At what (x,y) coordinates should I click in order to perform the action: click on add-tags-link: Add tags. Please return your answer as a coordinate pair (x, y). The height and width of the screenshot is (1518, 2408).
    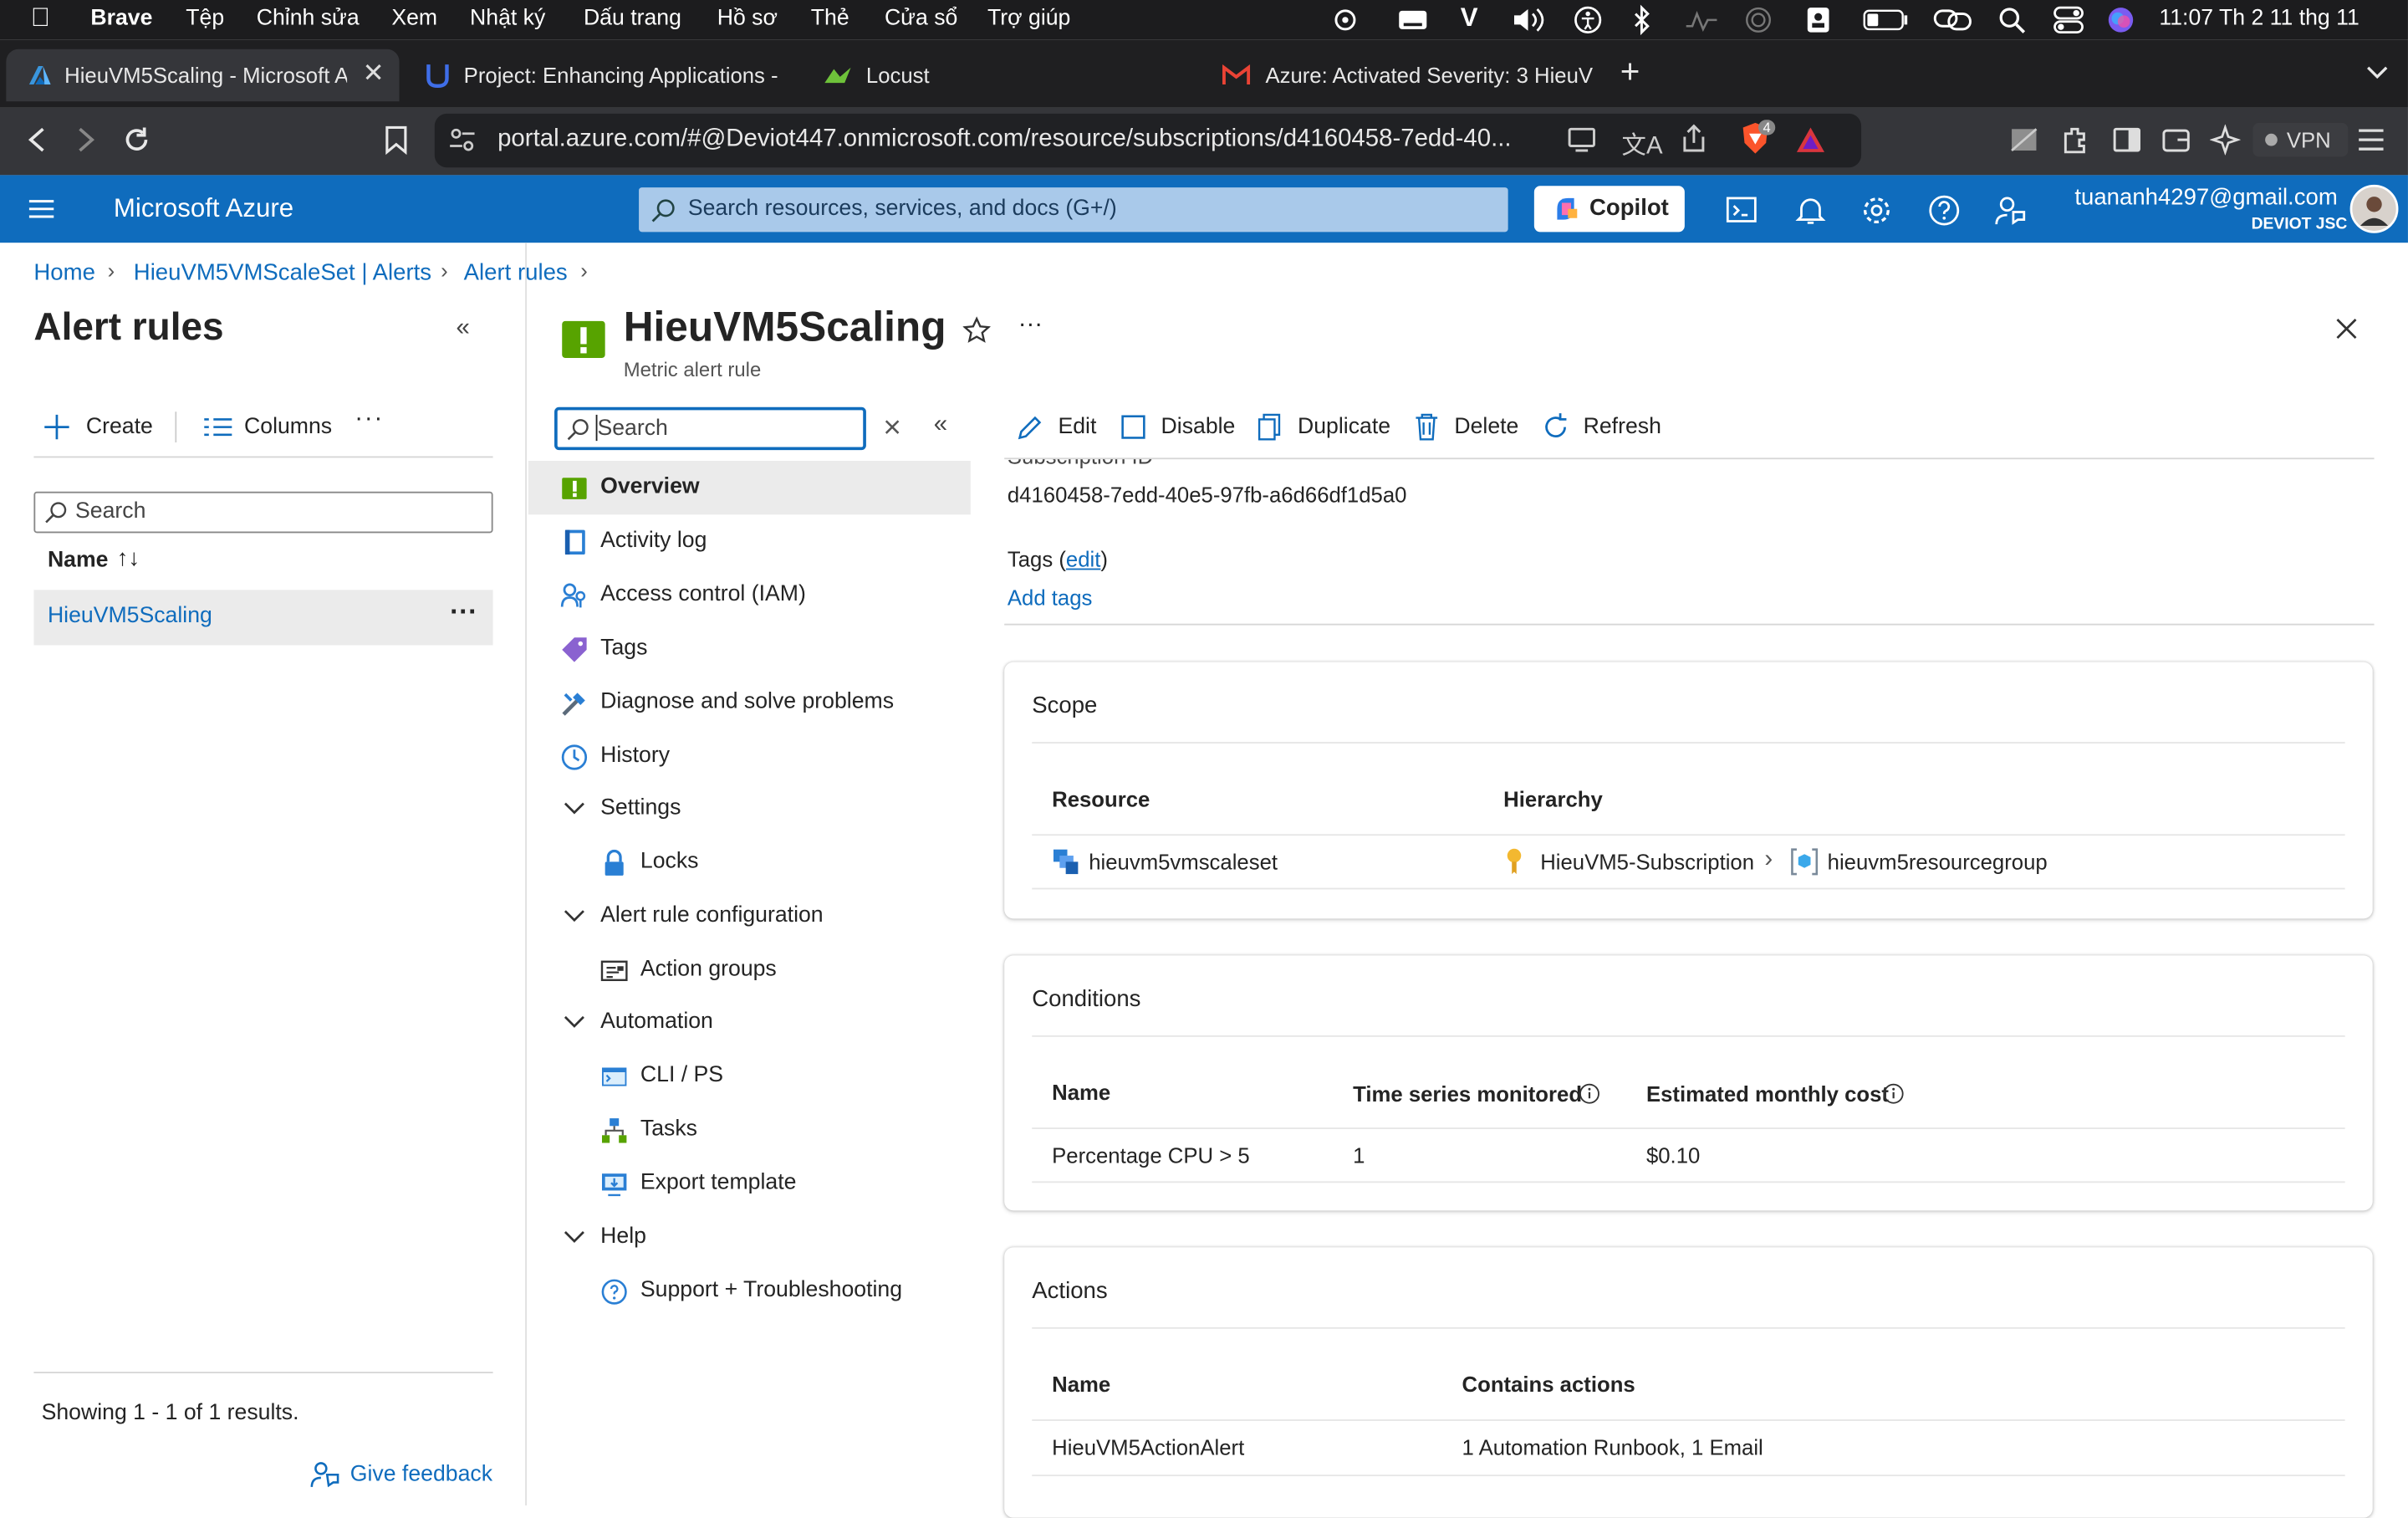
    Looking at the image, I should click on (1051, 597).